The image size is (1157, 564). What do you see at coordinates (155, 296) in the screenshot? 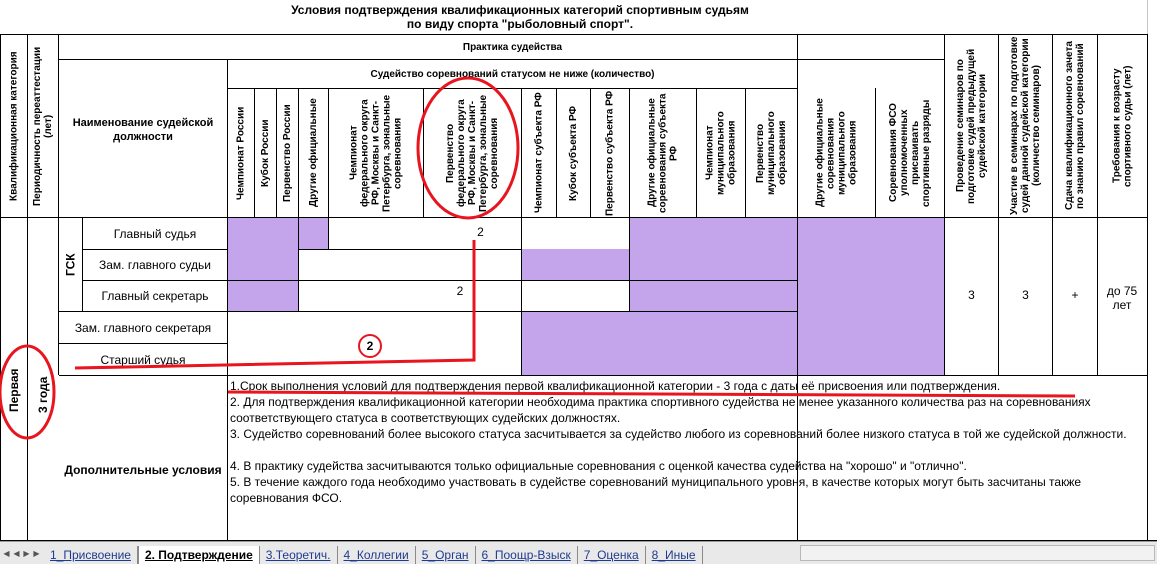
I see `row-chief-secretary: Главный секретарь` at bounding box center [155, 296].